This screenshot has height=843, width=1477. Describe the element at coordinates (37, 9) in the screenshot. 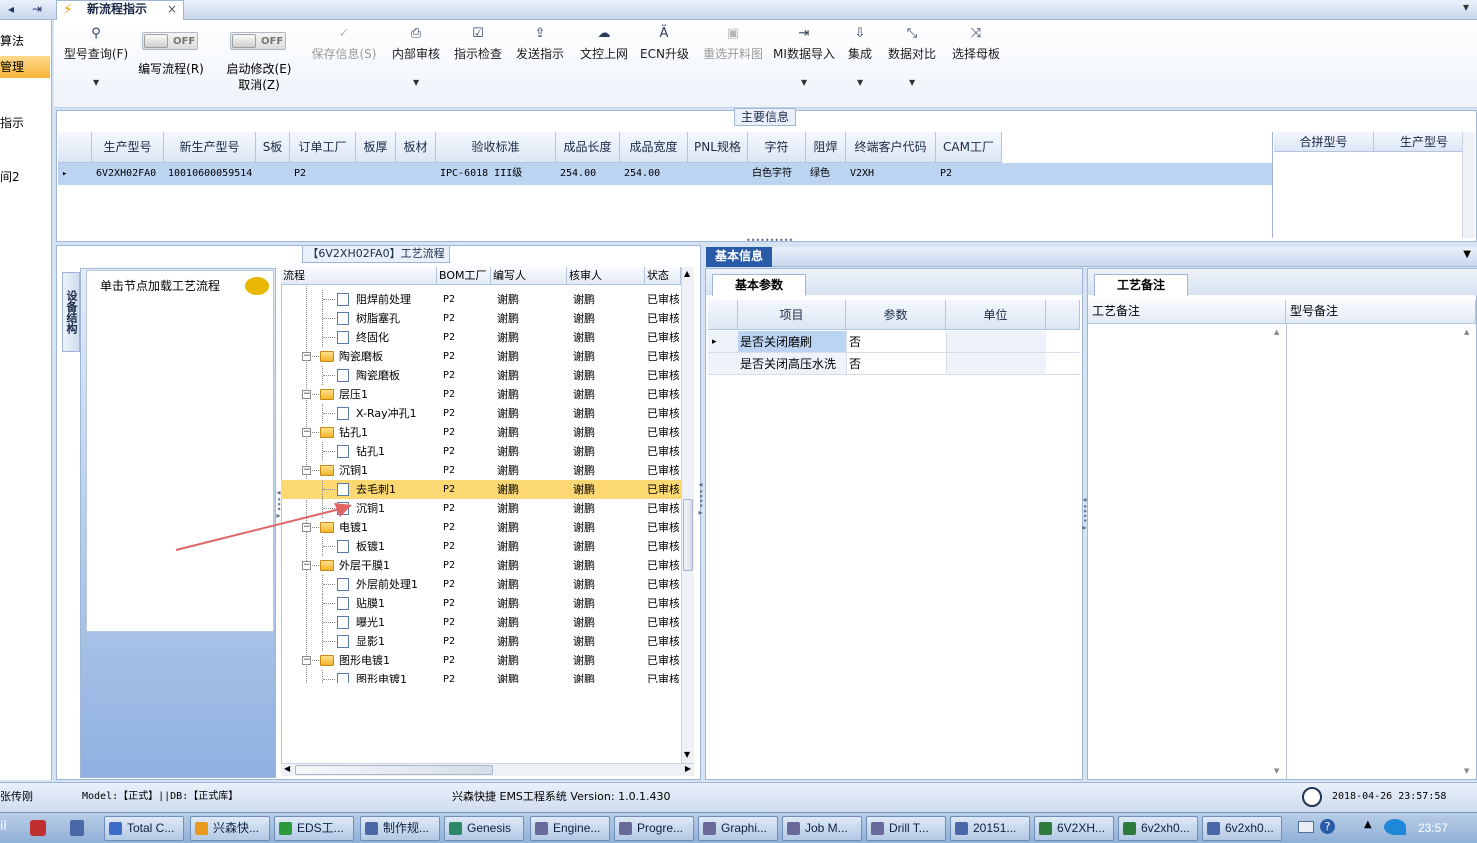

I see `exit-icon: ⇥` at that location.